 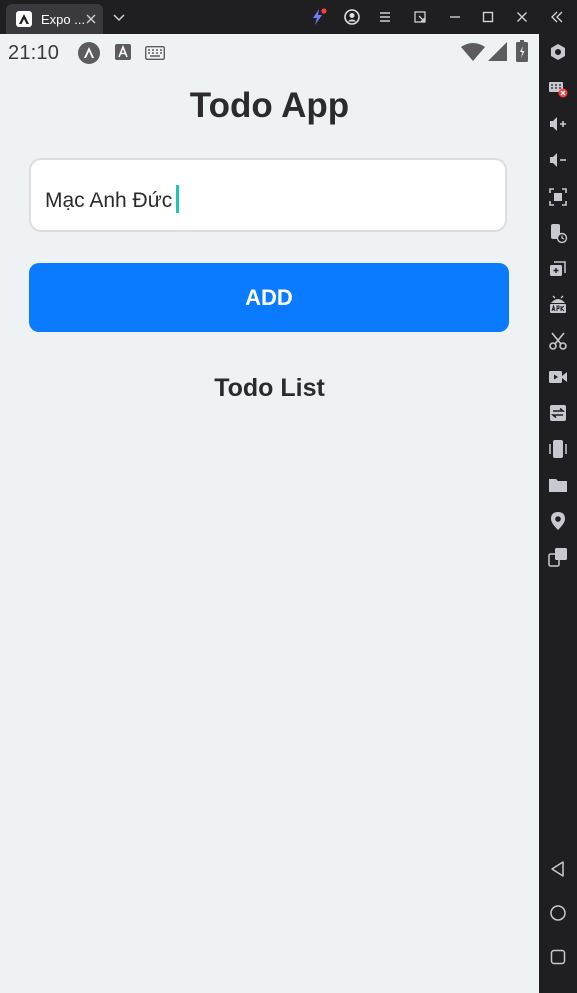 What do you see at coordinates (34, 53) in the screenshot?
I see `status-time: 21:10` at bounding box center [34, 53].